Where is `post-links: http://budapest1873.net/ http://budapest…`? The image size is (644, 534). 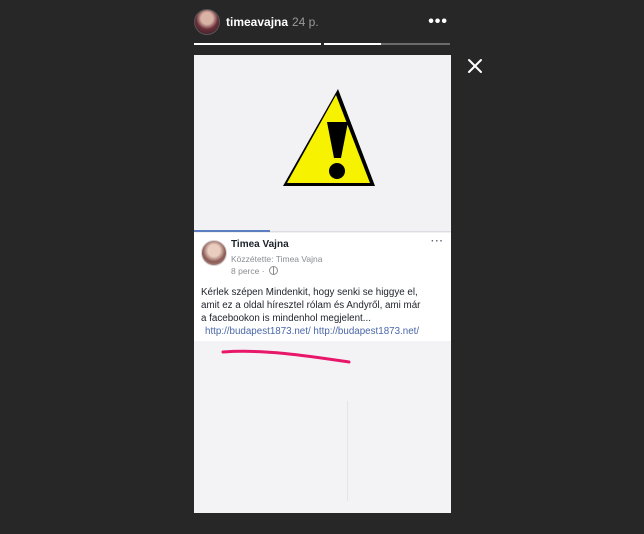
post-links: http://budapest1873.net/ http://budapest… is located at coordinates (312, 331).